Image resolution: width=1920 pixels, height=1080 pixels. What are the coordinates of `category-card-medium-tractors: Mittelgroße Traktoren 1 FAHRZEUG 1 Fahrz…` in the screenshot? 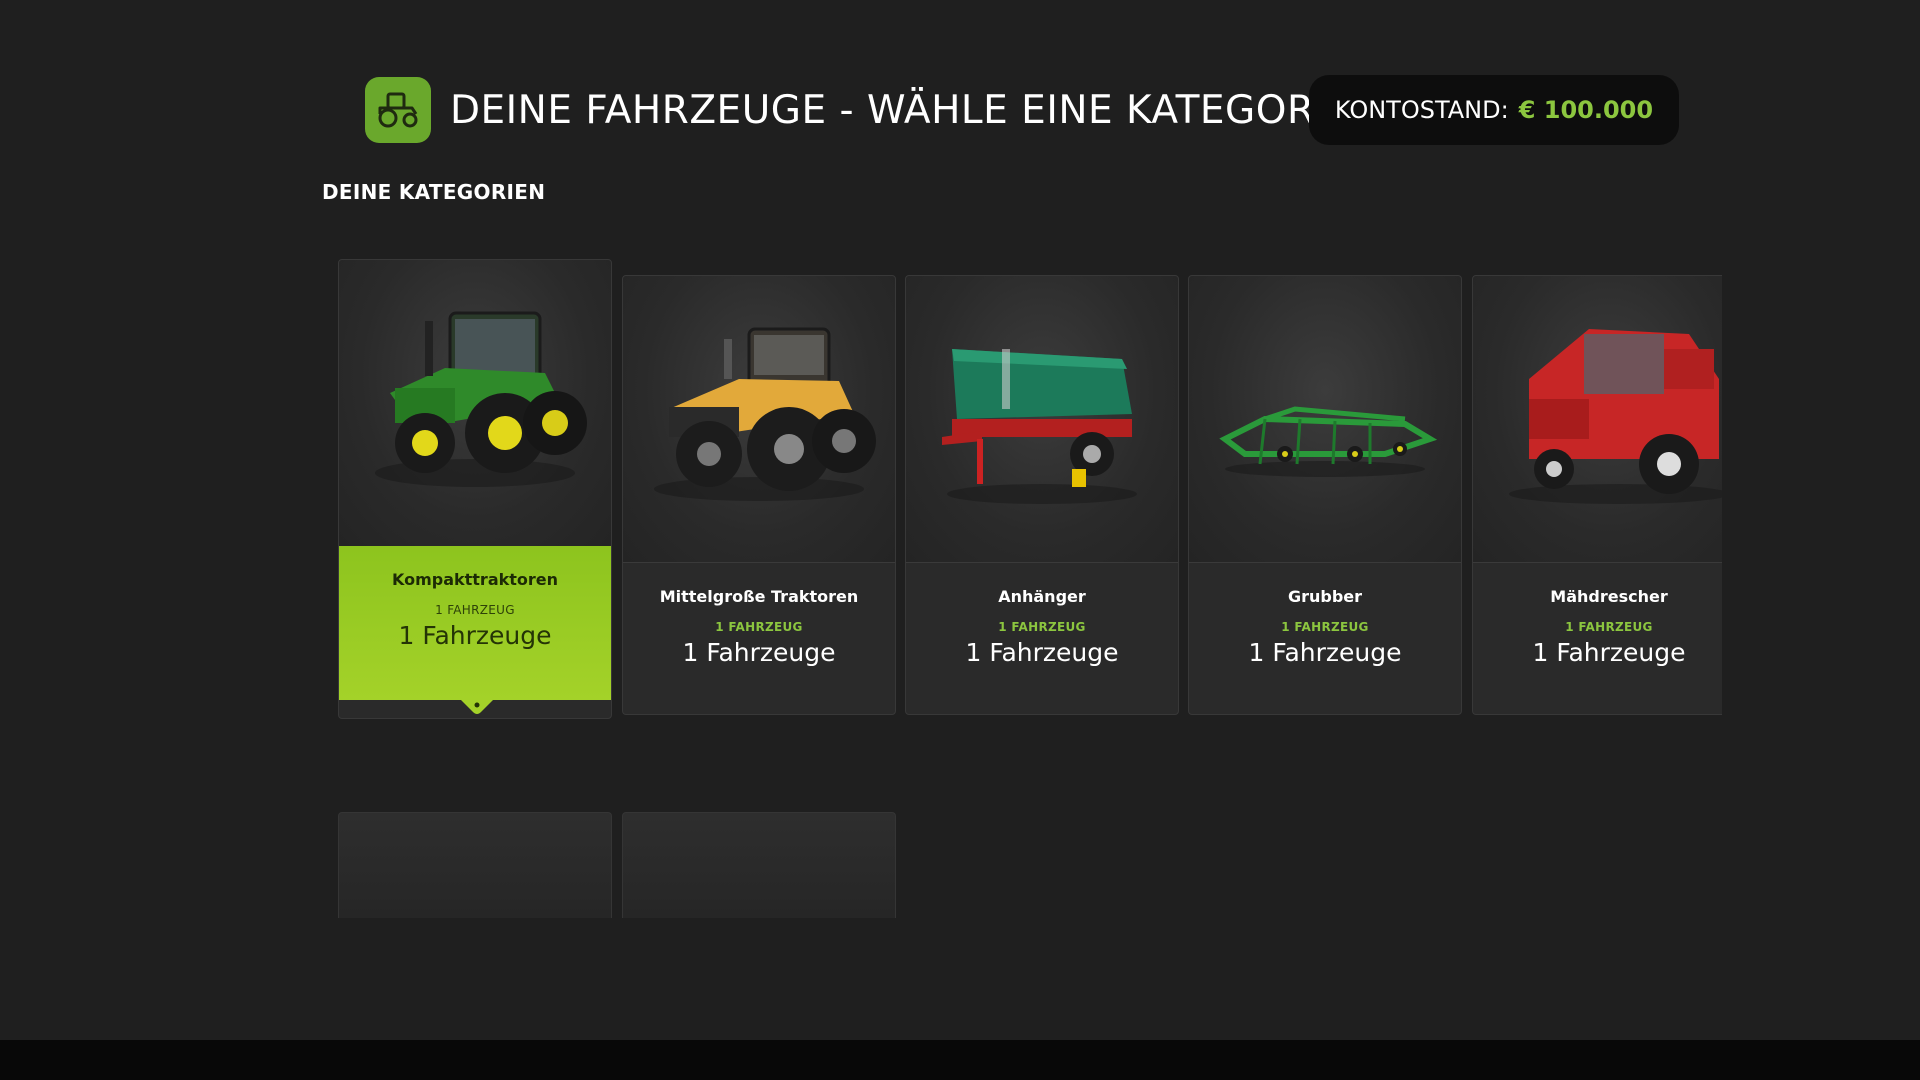 It's located at (759, 495).